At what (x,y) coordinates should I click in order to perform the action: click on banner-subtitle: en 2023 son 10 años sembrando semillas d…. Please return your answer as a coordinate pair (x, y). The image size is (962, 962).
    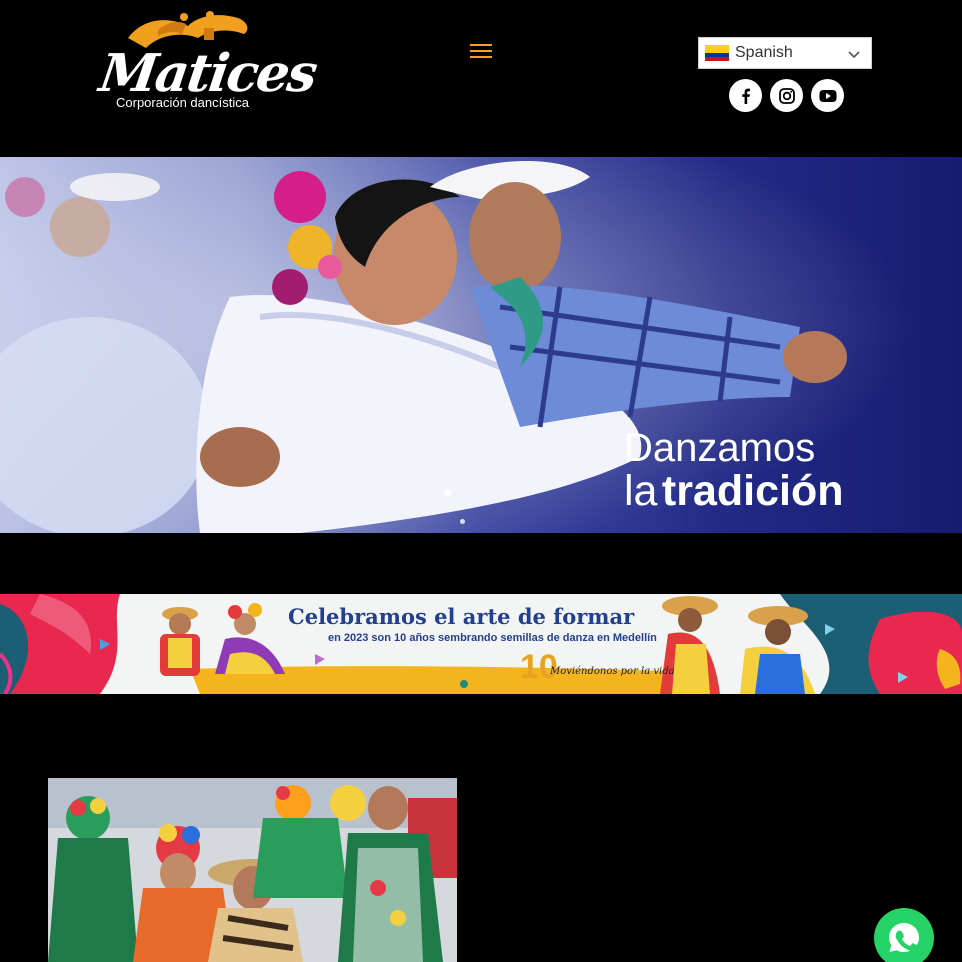
    Looking at the image, I should click on (492, 638).